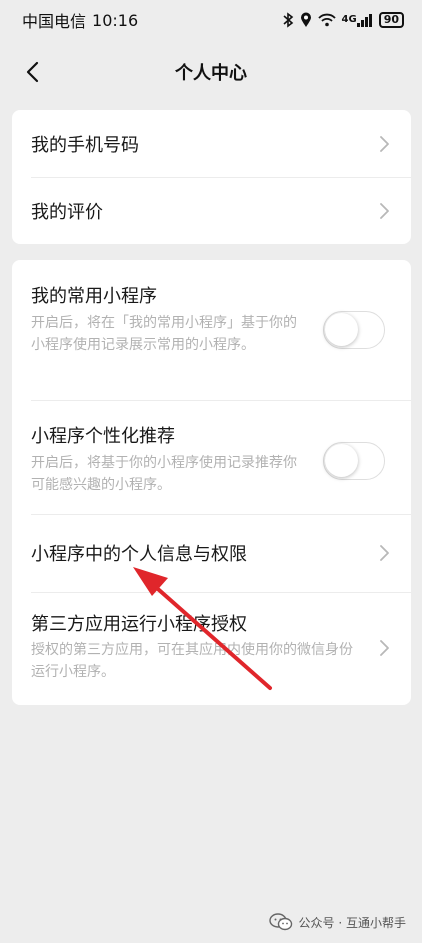  I want to click on status-left: 中国电信 10:16, so click(80, 20).